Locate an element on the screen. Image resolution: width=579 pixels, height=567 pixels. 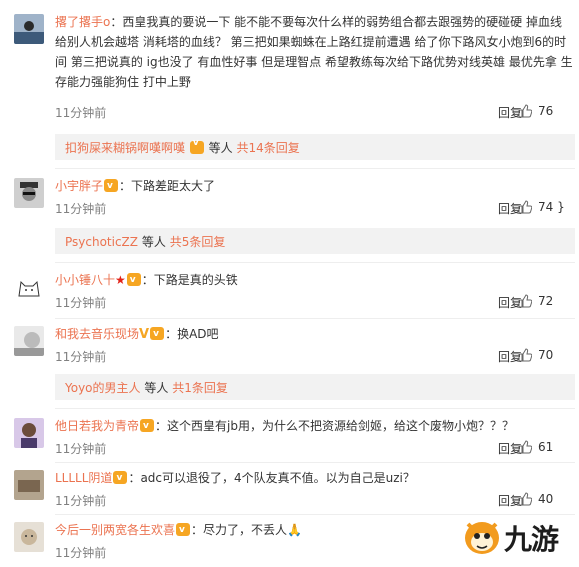
comment-username: 今后一别两宽各生欢喜 is located at coordinates (115, 530).